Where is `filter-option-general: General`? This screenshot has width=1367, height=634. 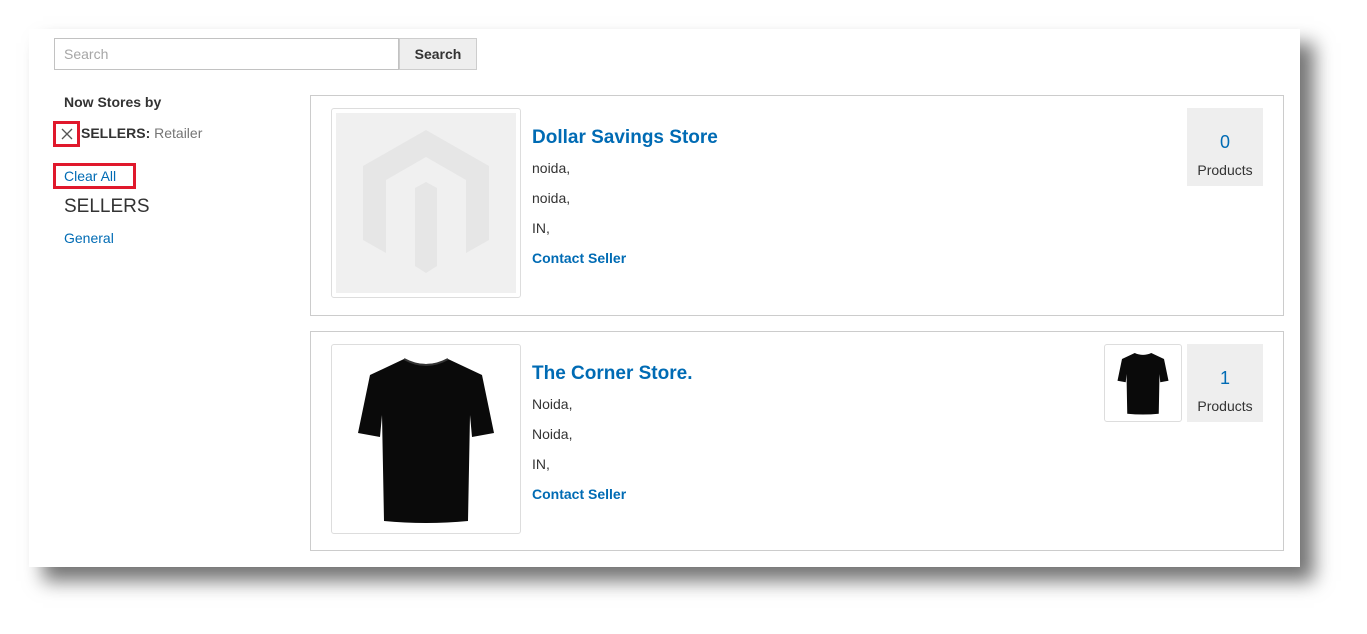
filter-option-general: General is located at coordinates (89, 238).